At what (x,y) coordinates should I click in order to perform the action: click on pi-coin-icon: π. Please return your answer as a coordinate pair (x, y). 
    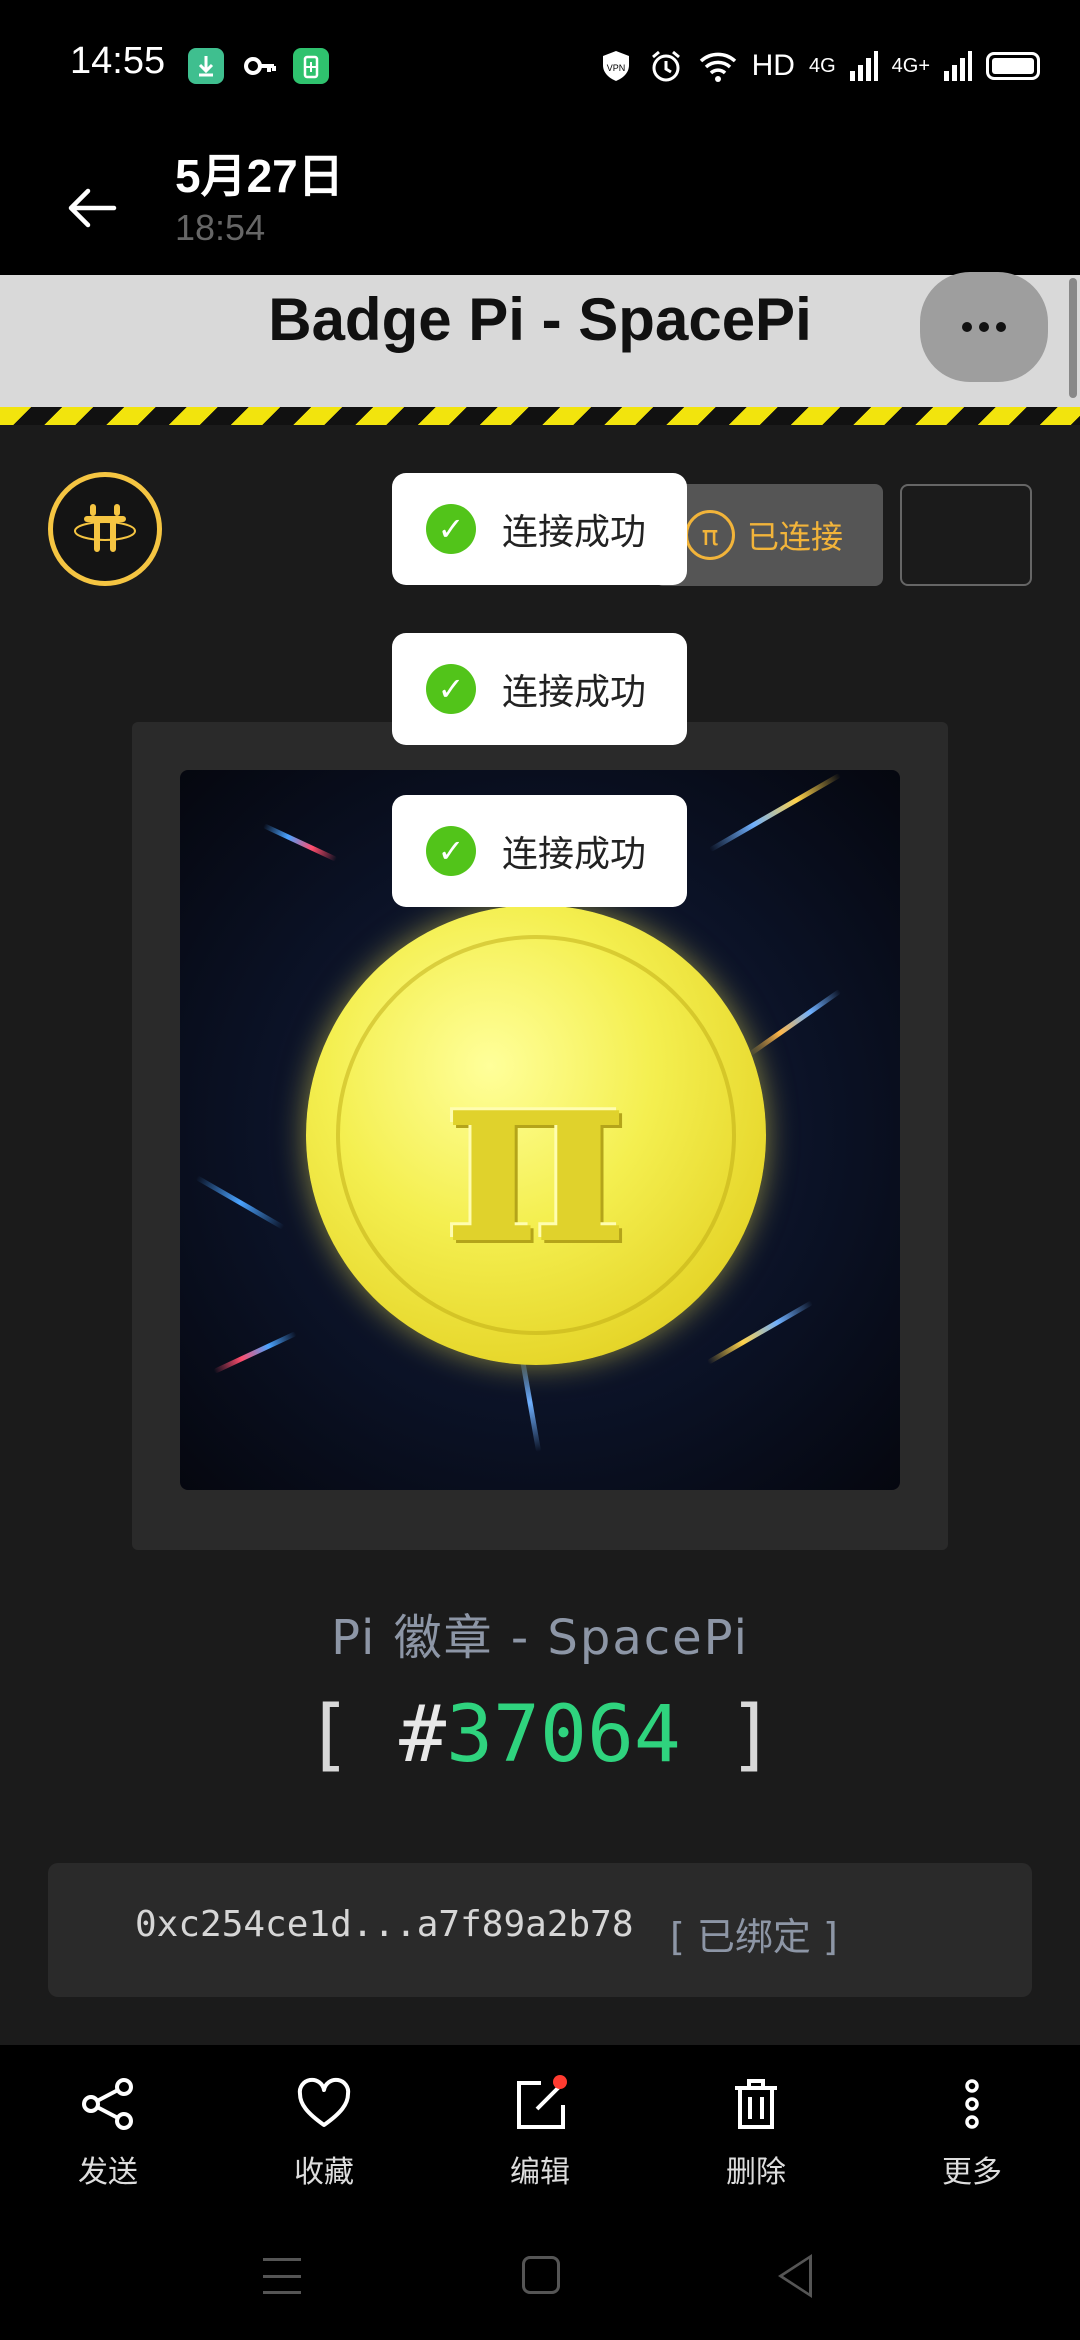
    Looking at the image, I should click on (710, 535).